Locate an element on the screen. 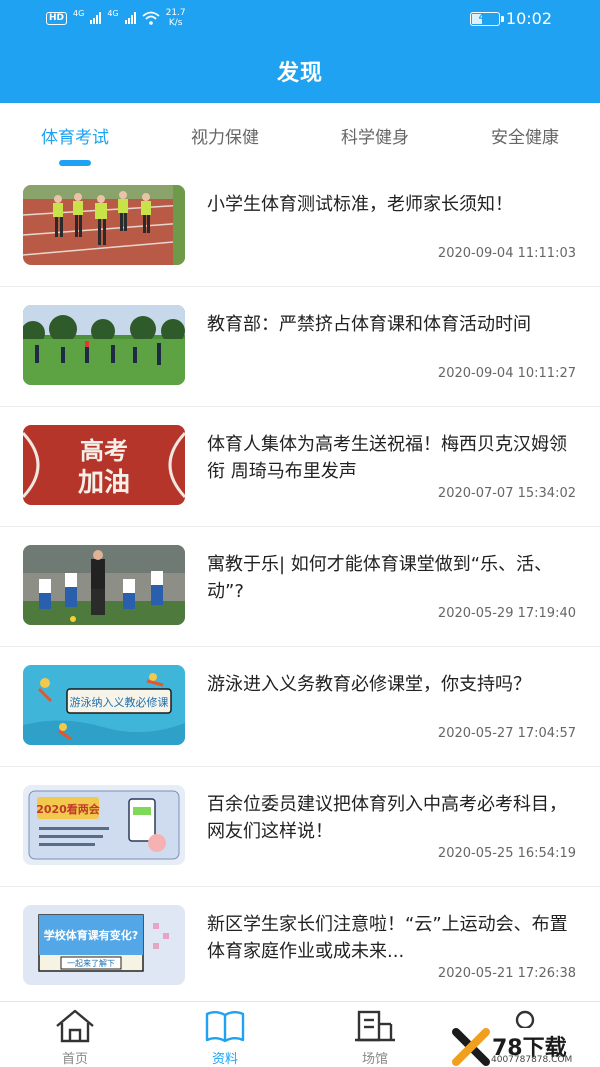 Image resolution: width=600 pixels, height=1067 pixels. article-thumbnail: 学校体育课有变化? 一起来了解下 is located at coordinates (104, 945).